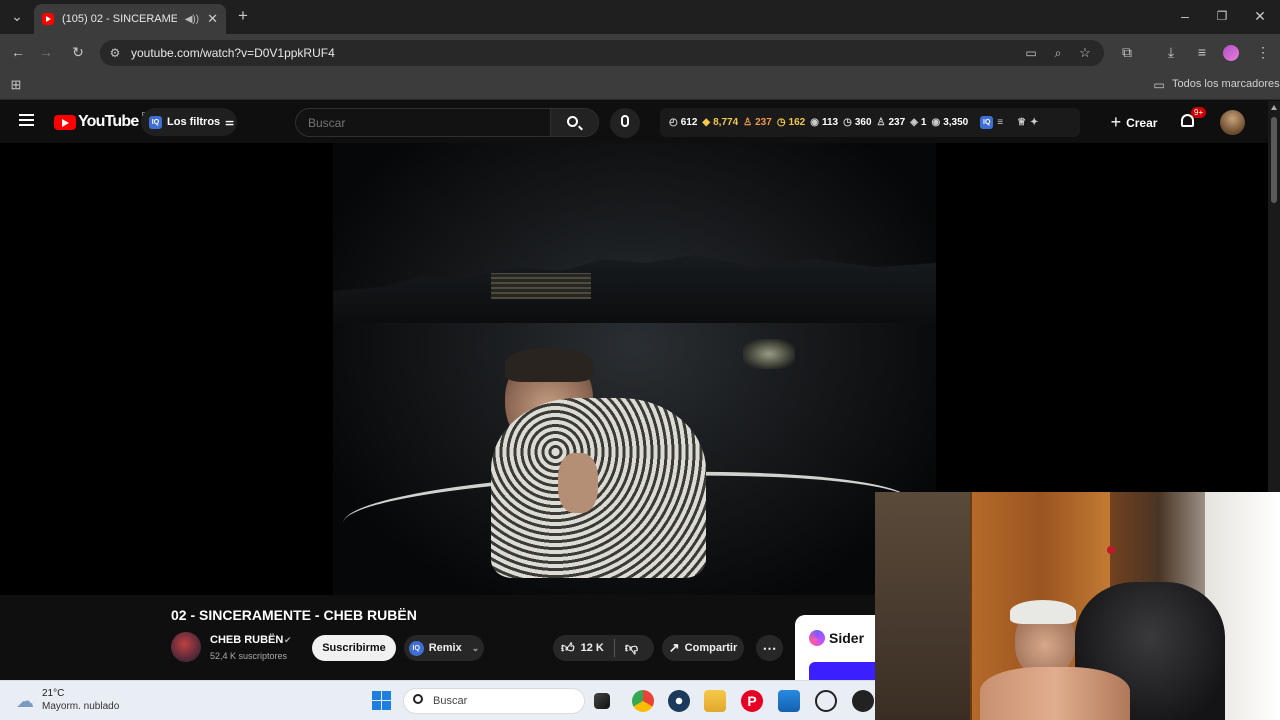 The width and height of the screenshot is (1280, 720). Describe the element at coordinates (689, 122) in the screenshot. I see `stat-value: 612` at that location.